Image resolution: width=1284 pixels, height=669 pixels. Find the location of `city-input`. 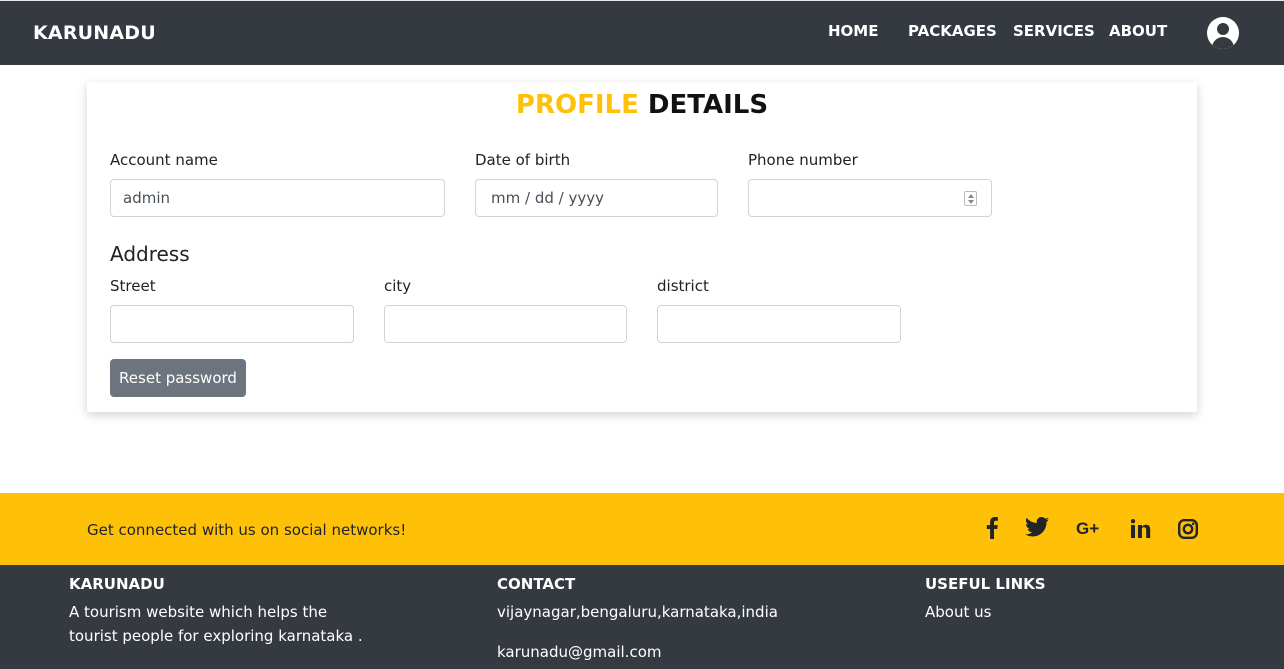

city-input is located at coordinates (505, 324).